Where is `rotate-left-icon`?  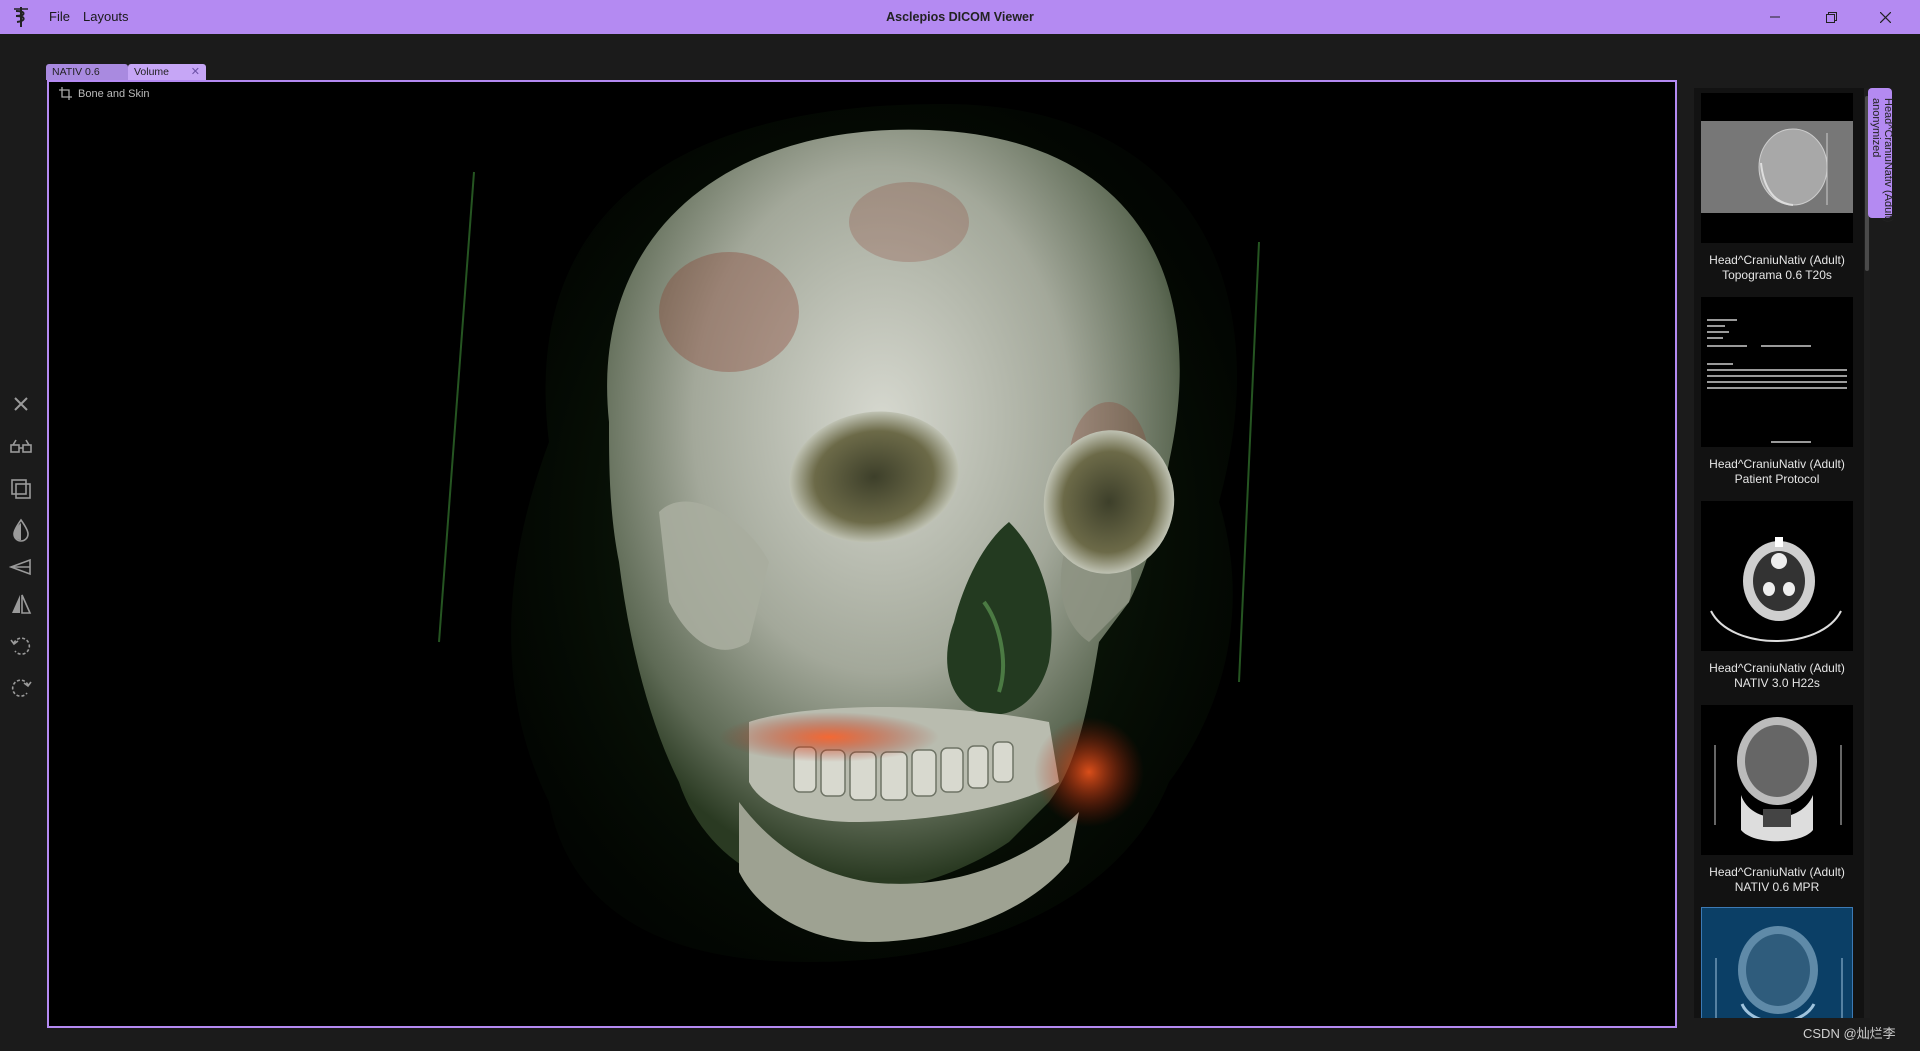 rotate-left-icon is located at coordinates (21, 646).